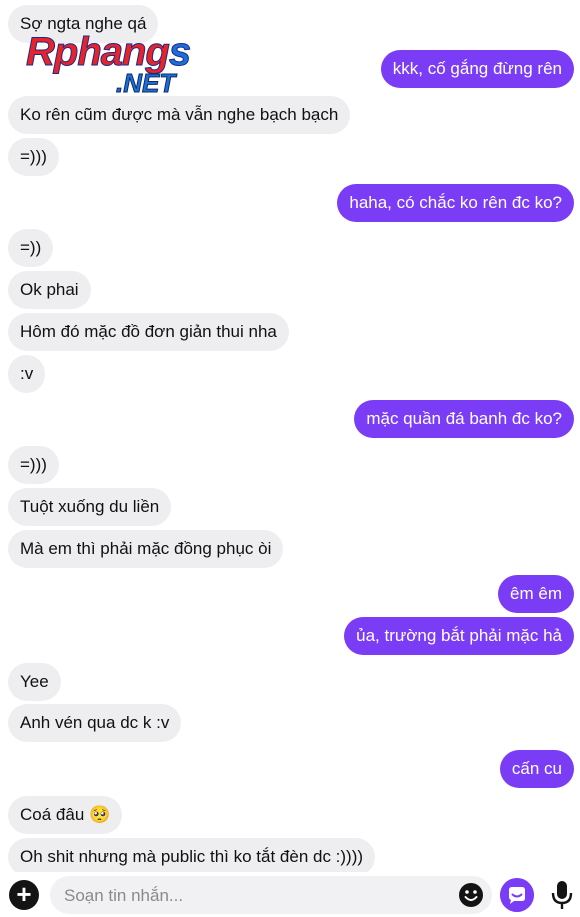 The image size is (580, 917). Describe the element at coordinates (116, 64) in the screenshot. I see `watermark-logo: Rphangs .NET` at that location.